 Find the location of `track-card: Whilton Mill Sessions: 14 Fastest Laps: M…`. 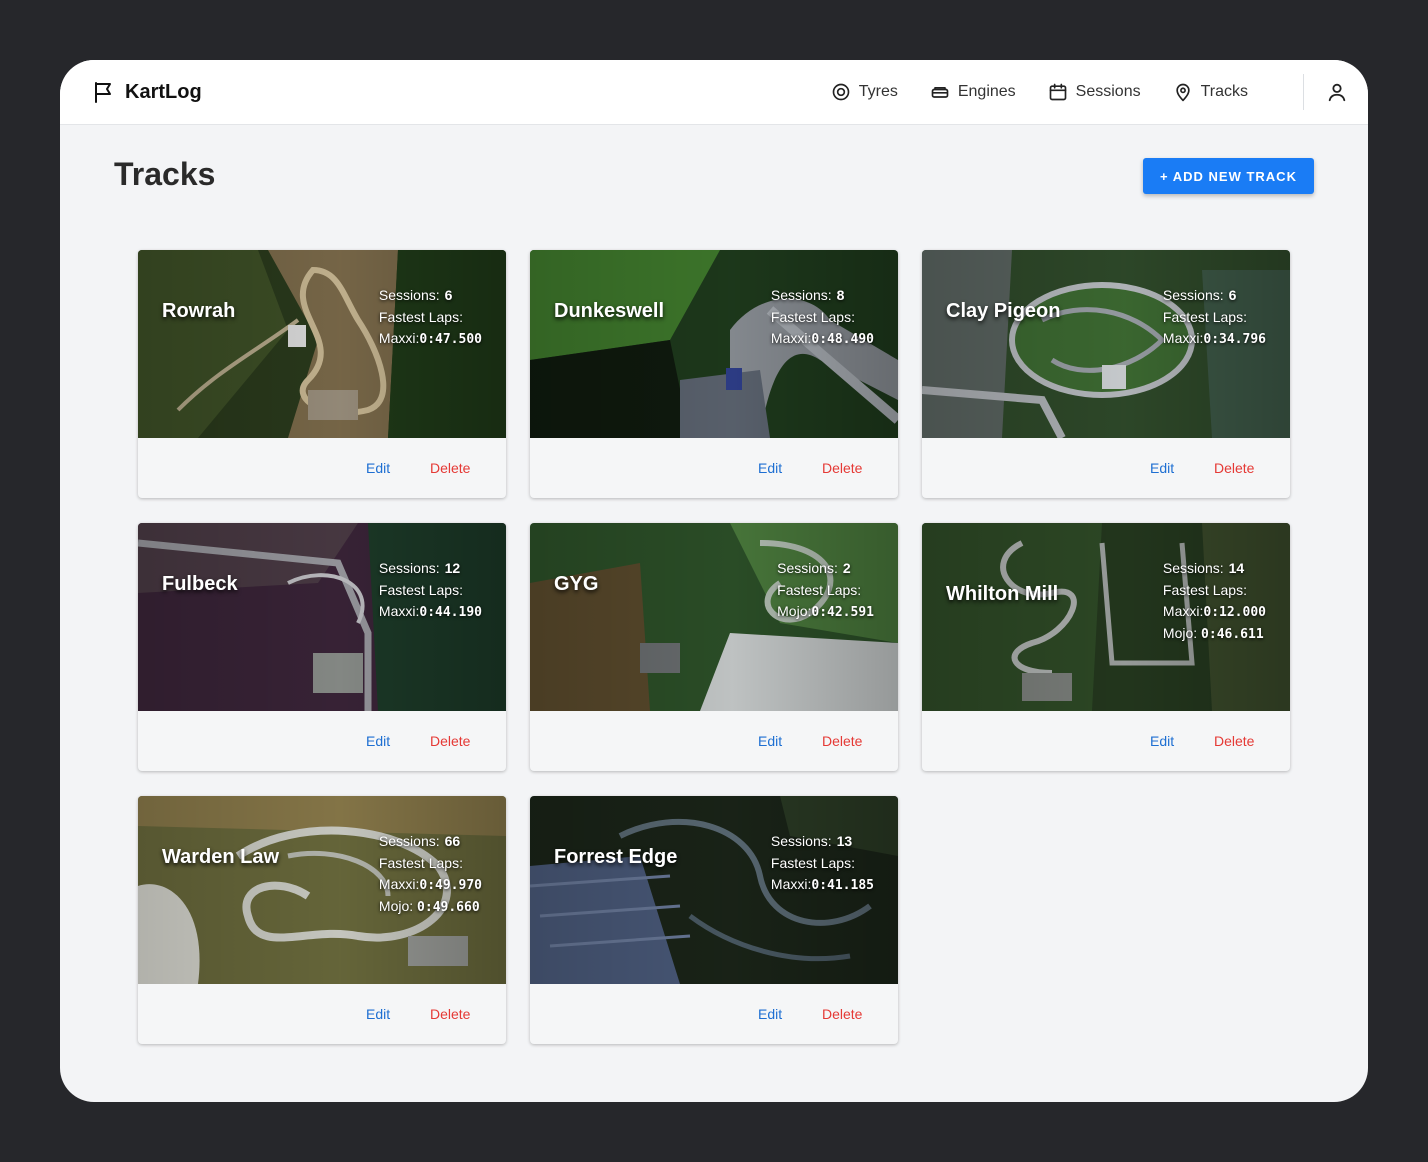

track-card: Whilton Mill Sessions: 14 Fastest Laps: M… is located at coordinates (1106, 647).